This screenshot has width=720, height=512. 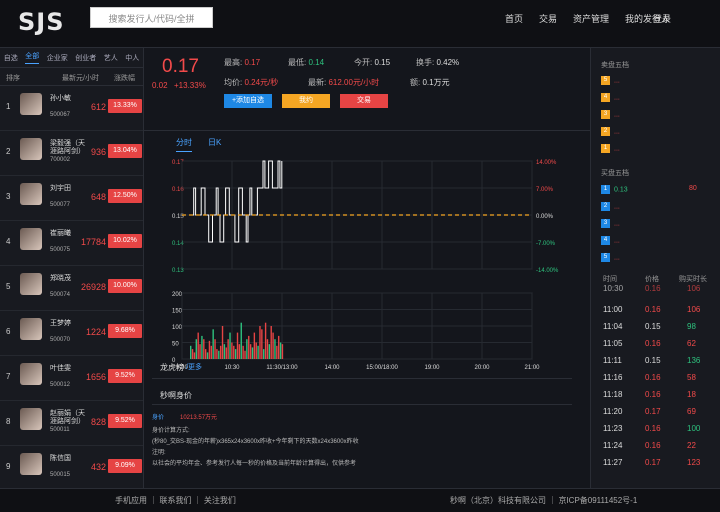 I want to click on dragon-tiger-title: 龙虎榜, so click(x=172, y=367).